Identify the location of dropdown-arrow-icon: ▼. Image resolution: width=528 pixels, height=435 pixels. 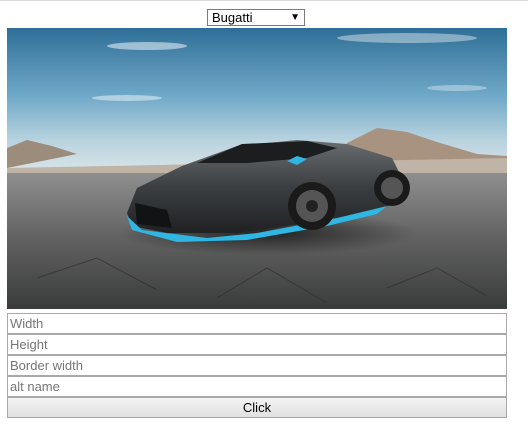
(295, 17).